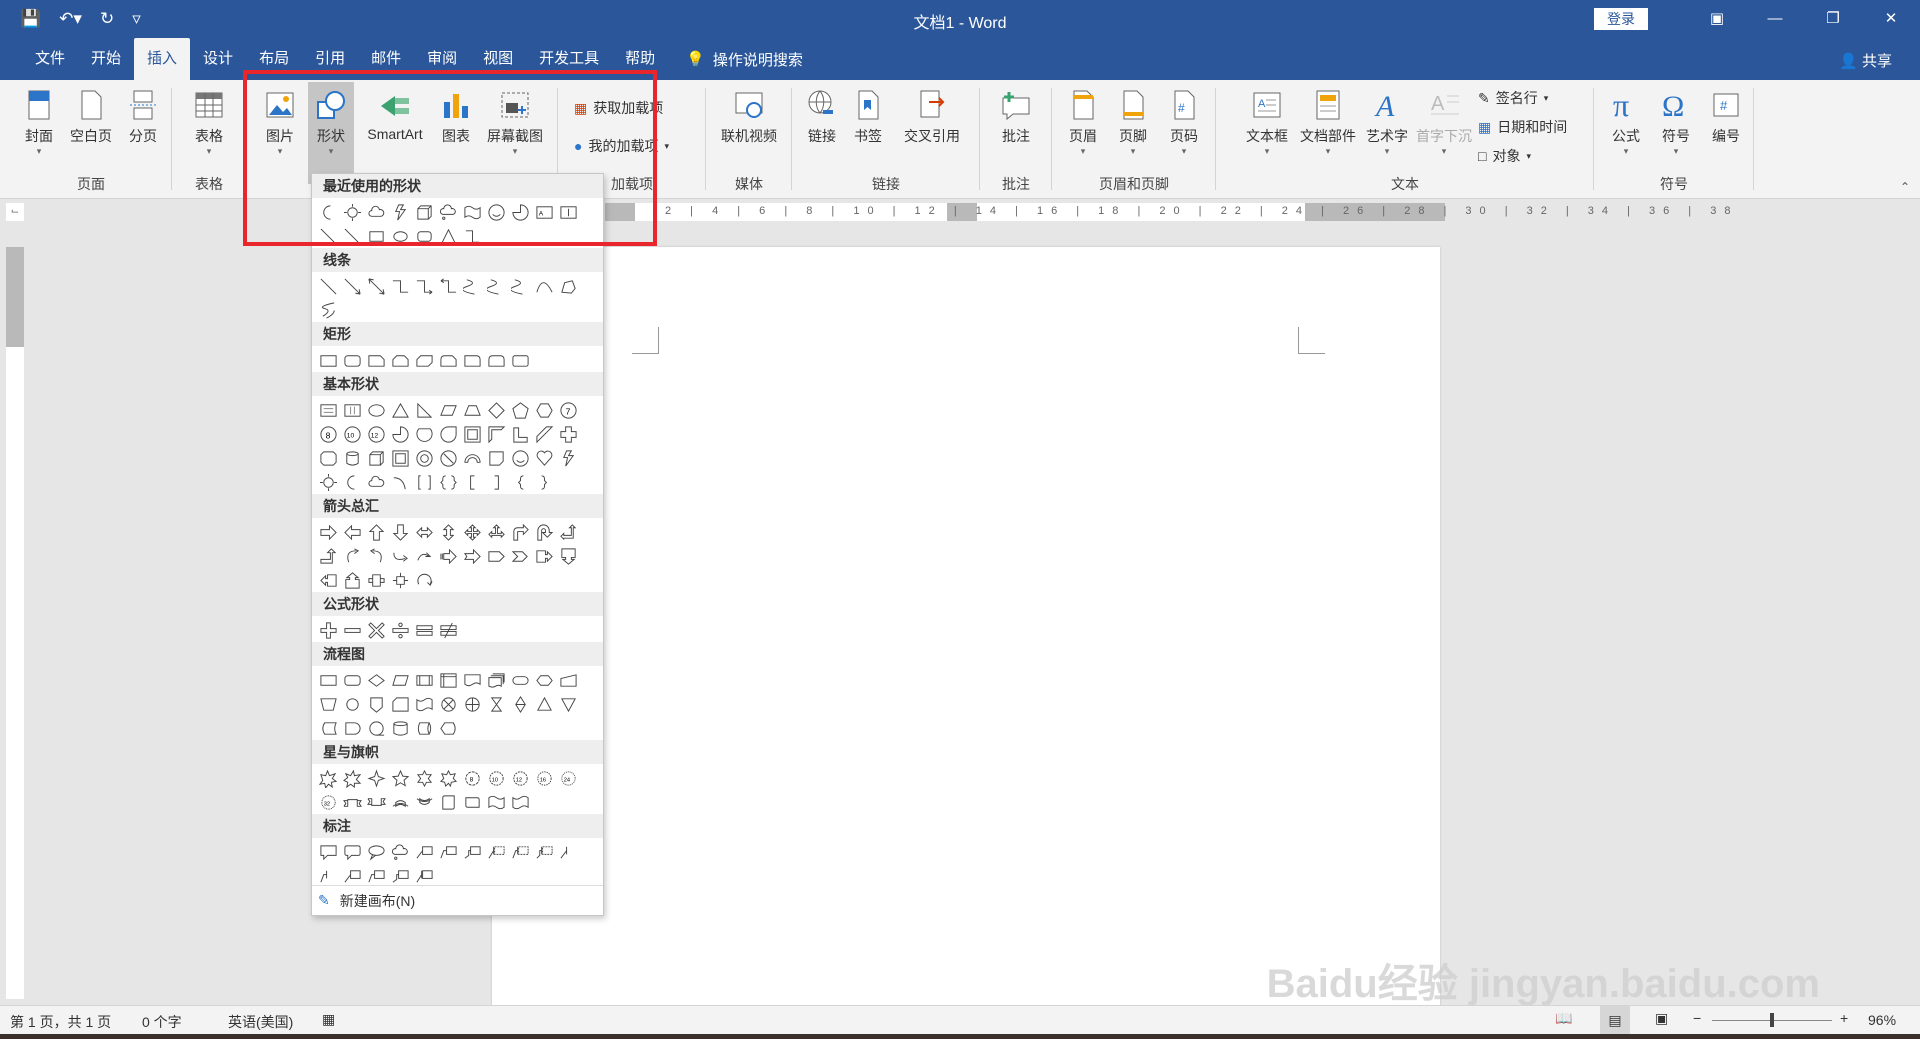 This screenshot has width=1920, height=1039. Describe the element at coordinates (352, 410) in the screenshot. I see `basic-vertical-textbox` at that location.